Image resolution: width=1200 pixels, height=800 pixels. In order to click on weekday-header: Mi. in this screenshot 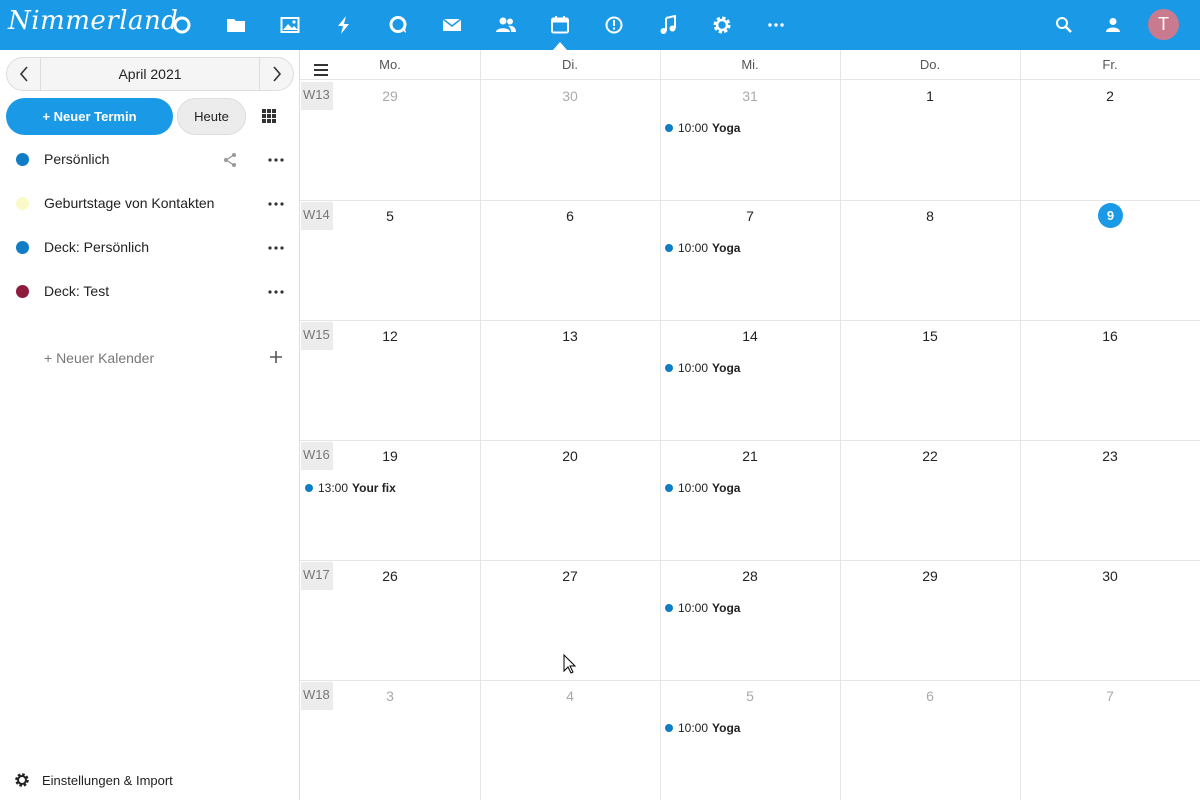, I will do `click(750, 64)`.